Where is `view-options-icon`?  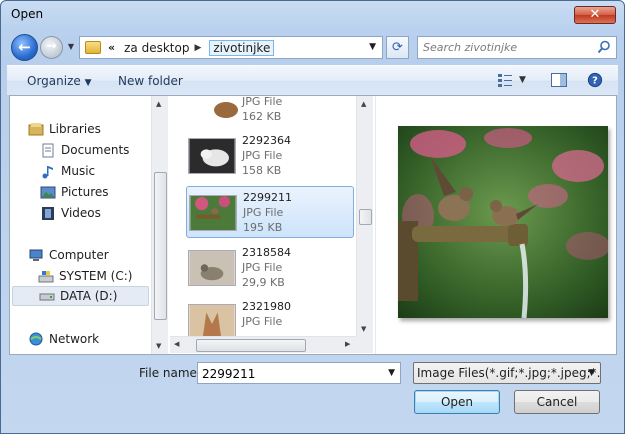
view-options-icon is located at coordinates (506, 80).